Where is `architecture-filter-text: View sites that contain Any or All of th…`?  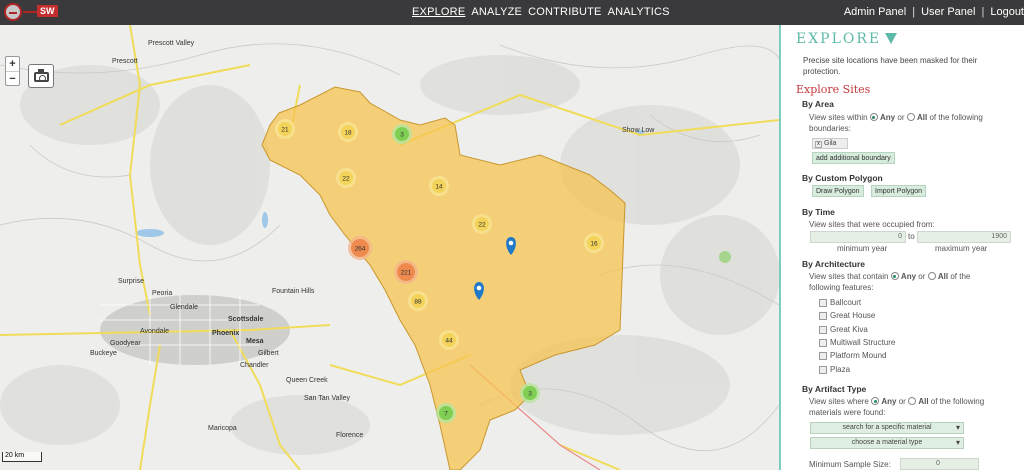
architecture-filter-text: View sites that contain Any or All of th… is located at coordinates (890, 282).